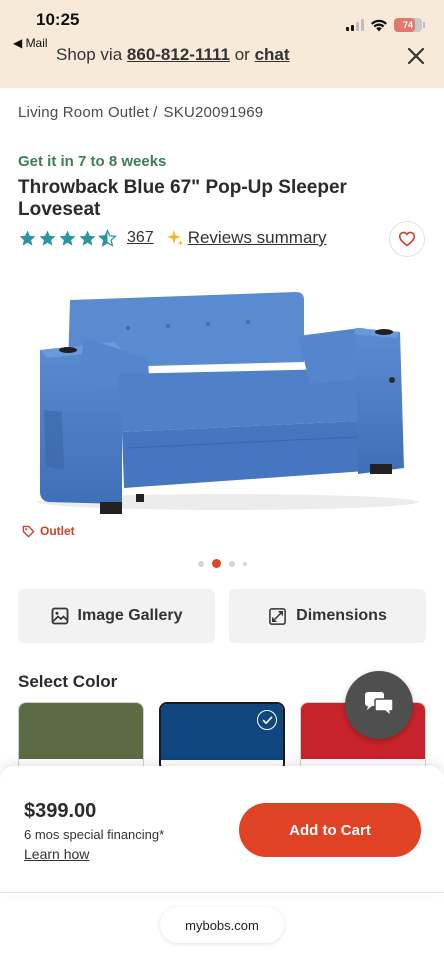  I want to click on price: $399.00, so click(60, 811).